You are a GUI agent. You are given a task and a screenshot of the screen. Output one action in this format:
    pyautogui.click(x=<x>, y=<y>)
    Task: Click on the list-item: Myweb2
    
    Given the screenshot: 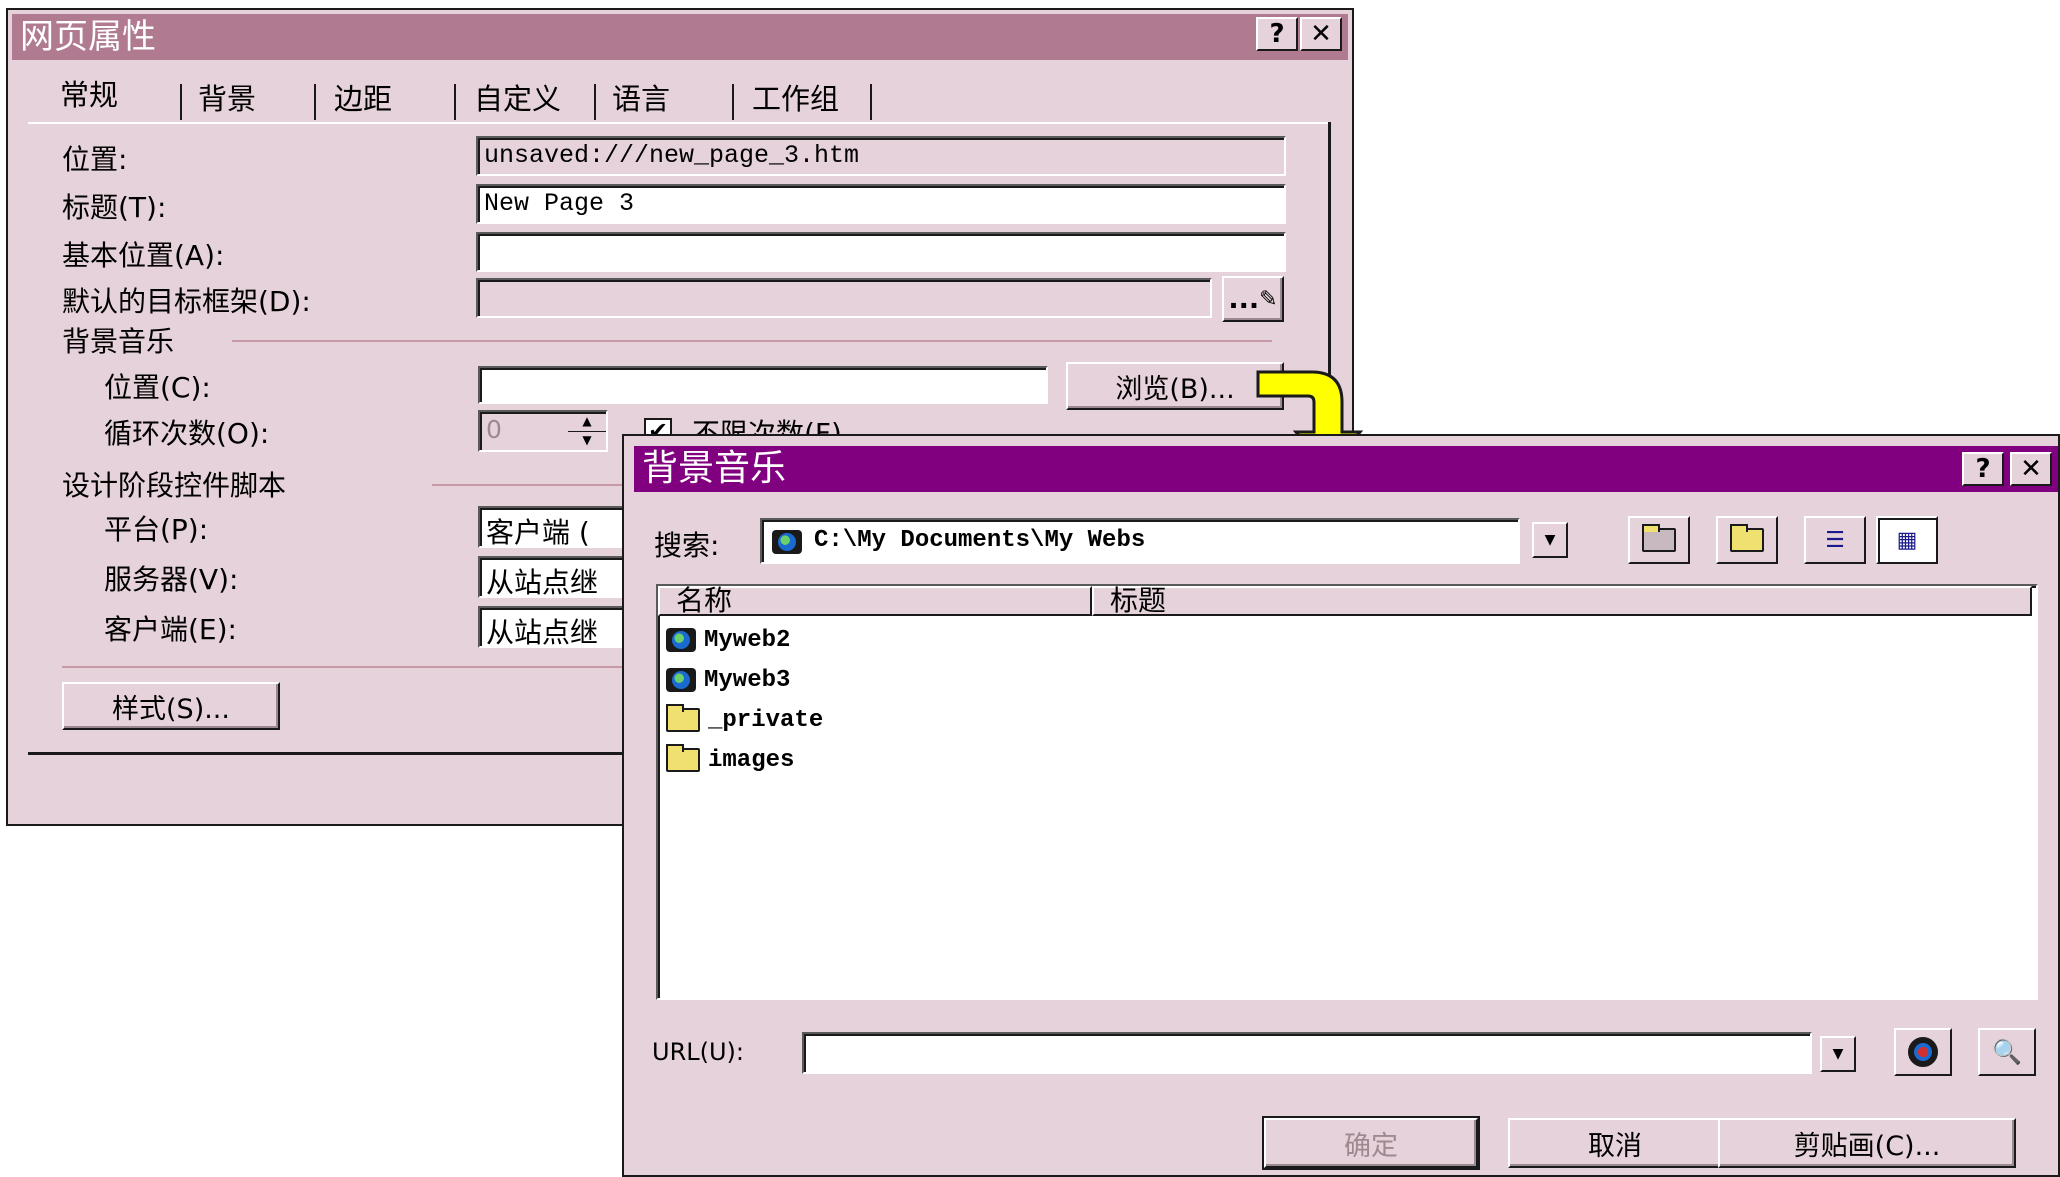 What is the action you would take?
    pyautogui.click(x=728, y=640)
    